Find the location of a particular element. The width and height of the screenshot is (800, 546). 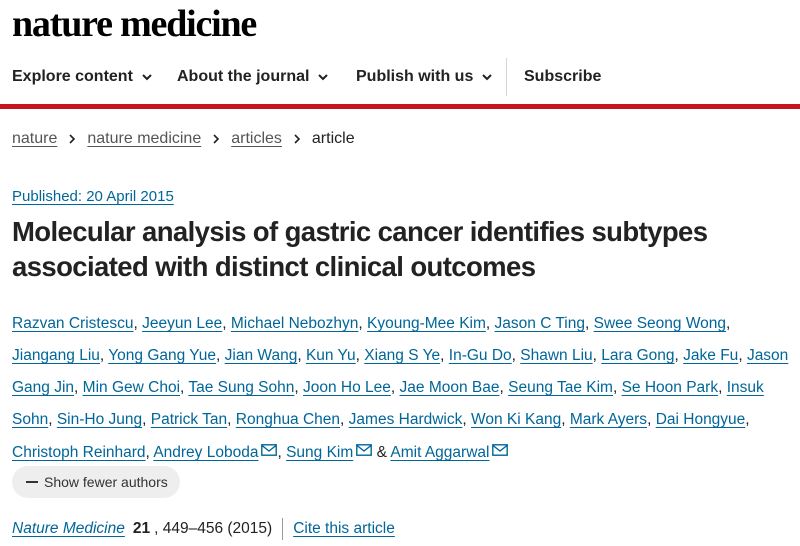

nav-explore-content: Explore content is located at coordinates (82, 77).